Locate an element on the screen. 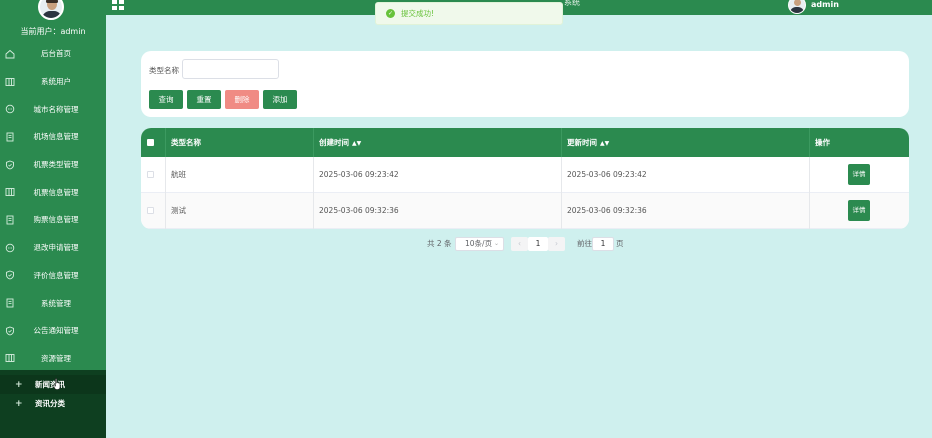 This screenshot has width=932, height=438. sidebar-item-label: 购票信息管理 is located at coordinates (56, 220).